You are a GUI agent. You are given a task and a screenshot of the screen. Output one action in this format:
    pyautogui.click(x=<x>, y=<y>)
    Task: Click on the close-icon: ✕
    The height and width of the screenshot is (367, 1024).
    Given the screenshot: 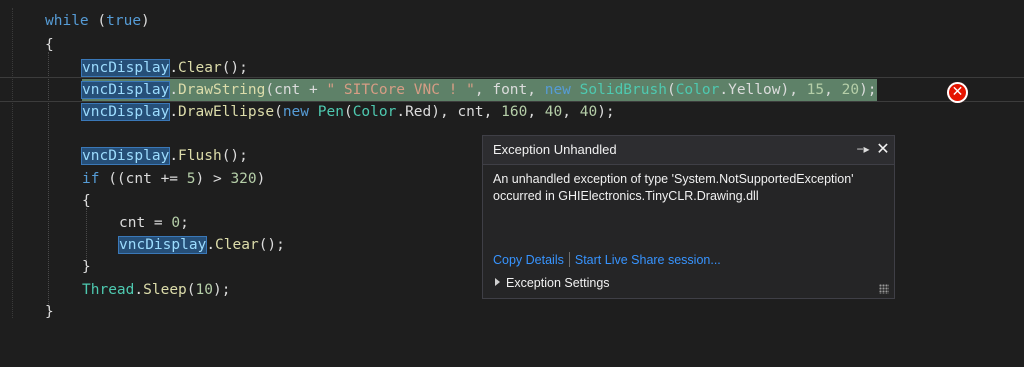 What is the action you would take?
    pyautogui.click(x=883, y=149)
    